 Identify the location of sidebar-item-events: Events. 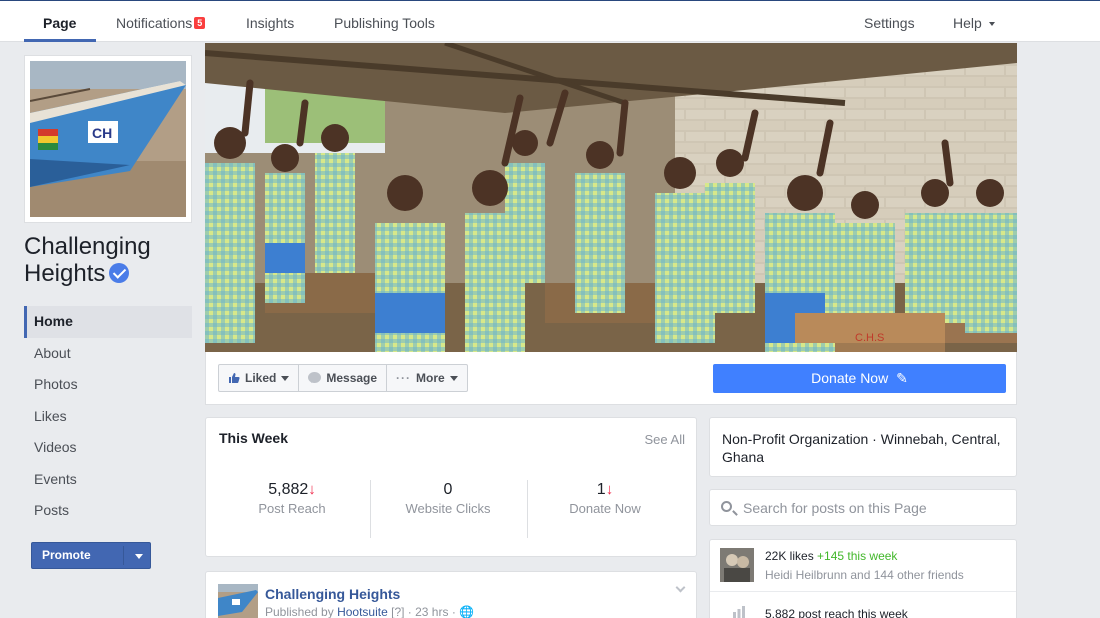
(108, 480).